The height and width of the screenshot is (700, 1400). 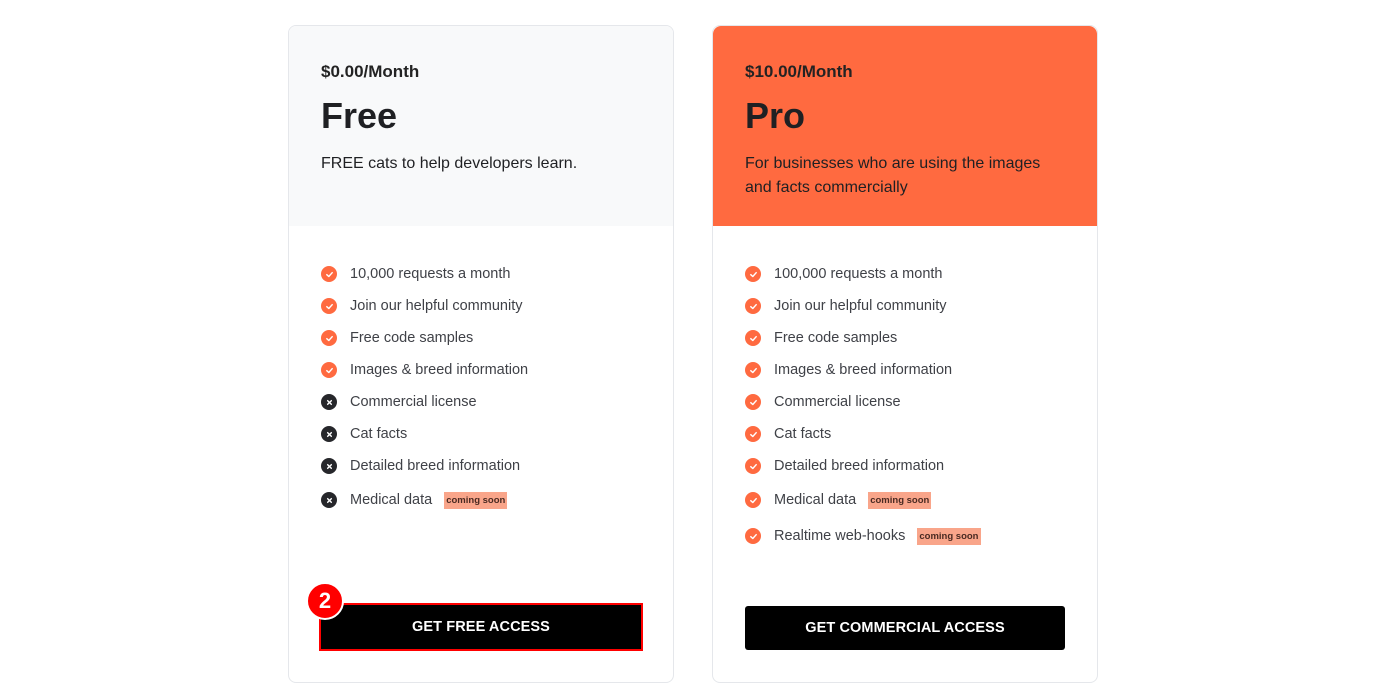 I want to click on feature-item: 100,000 requests a month, so click(x=905, y=274).